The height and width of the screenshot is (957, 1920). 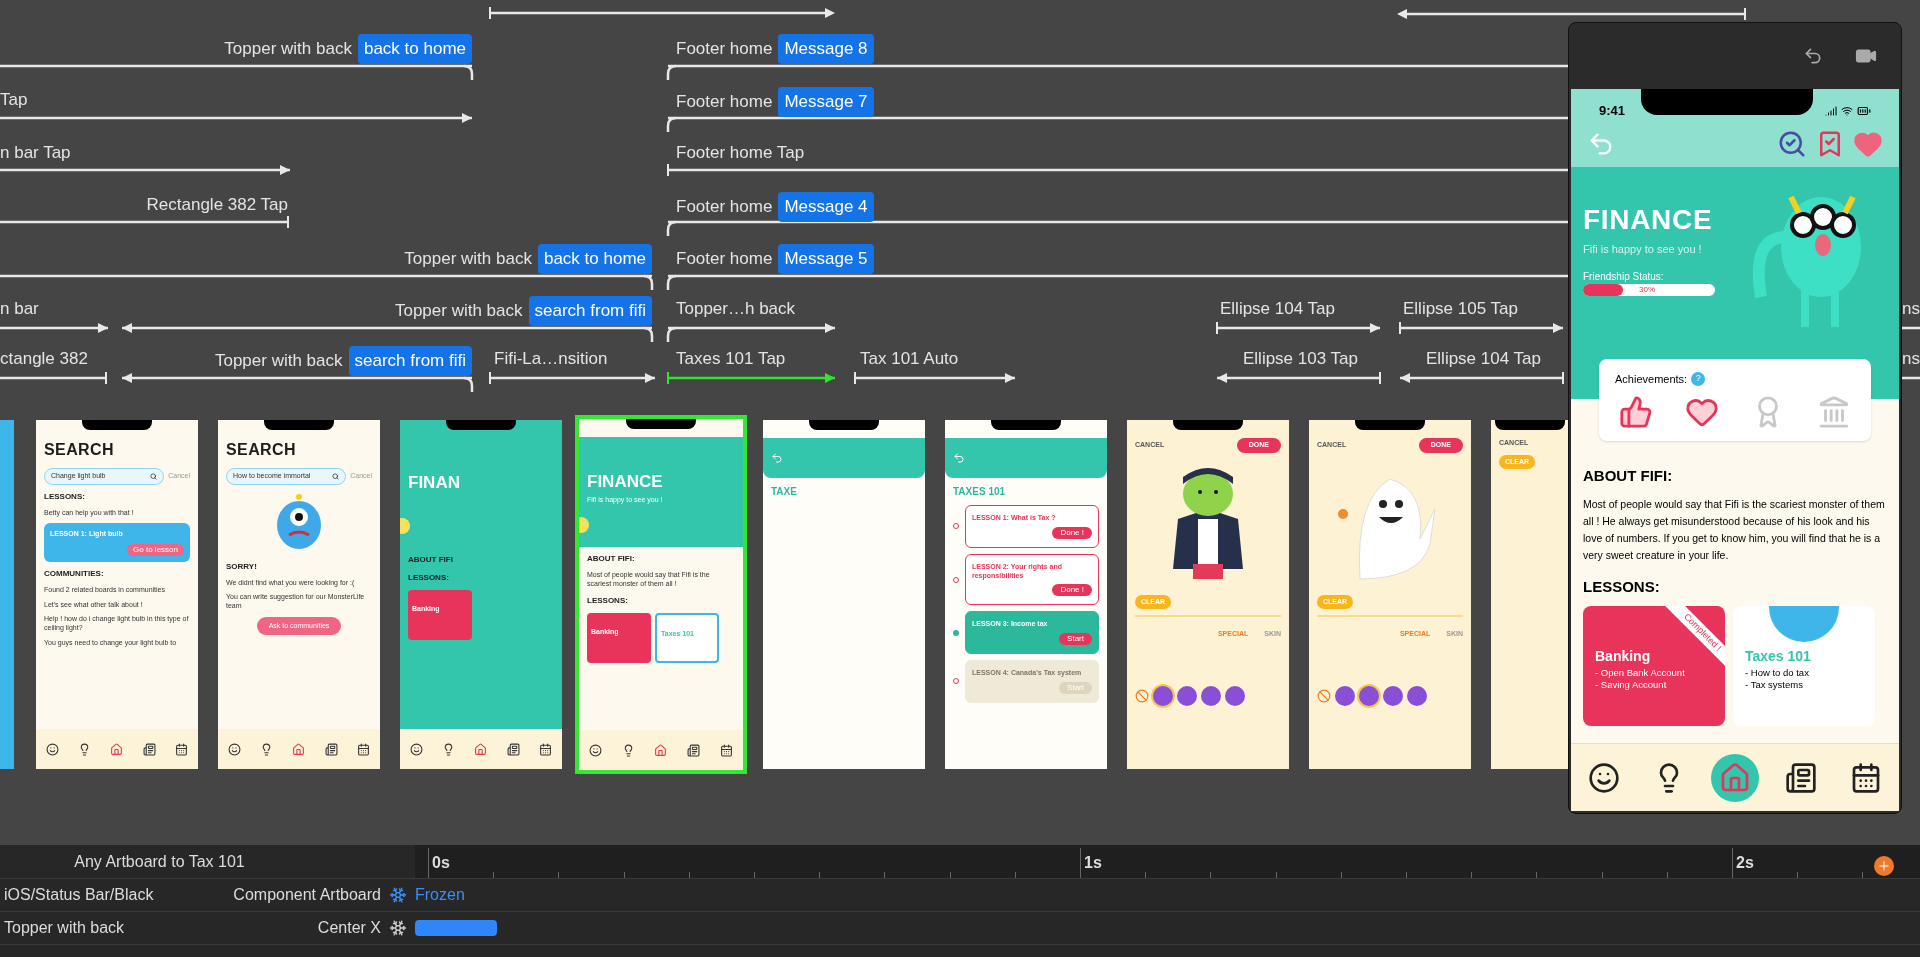 I want to click on screen-title: FINAN, so click(x=434, y=483).